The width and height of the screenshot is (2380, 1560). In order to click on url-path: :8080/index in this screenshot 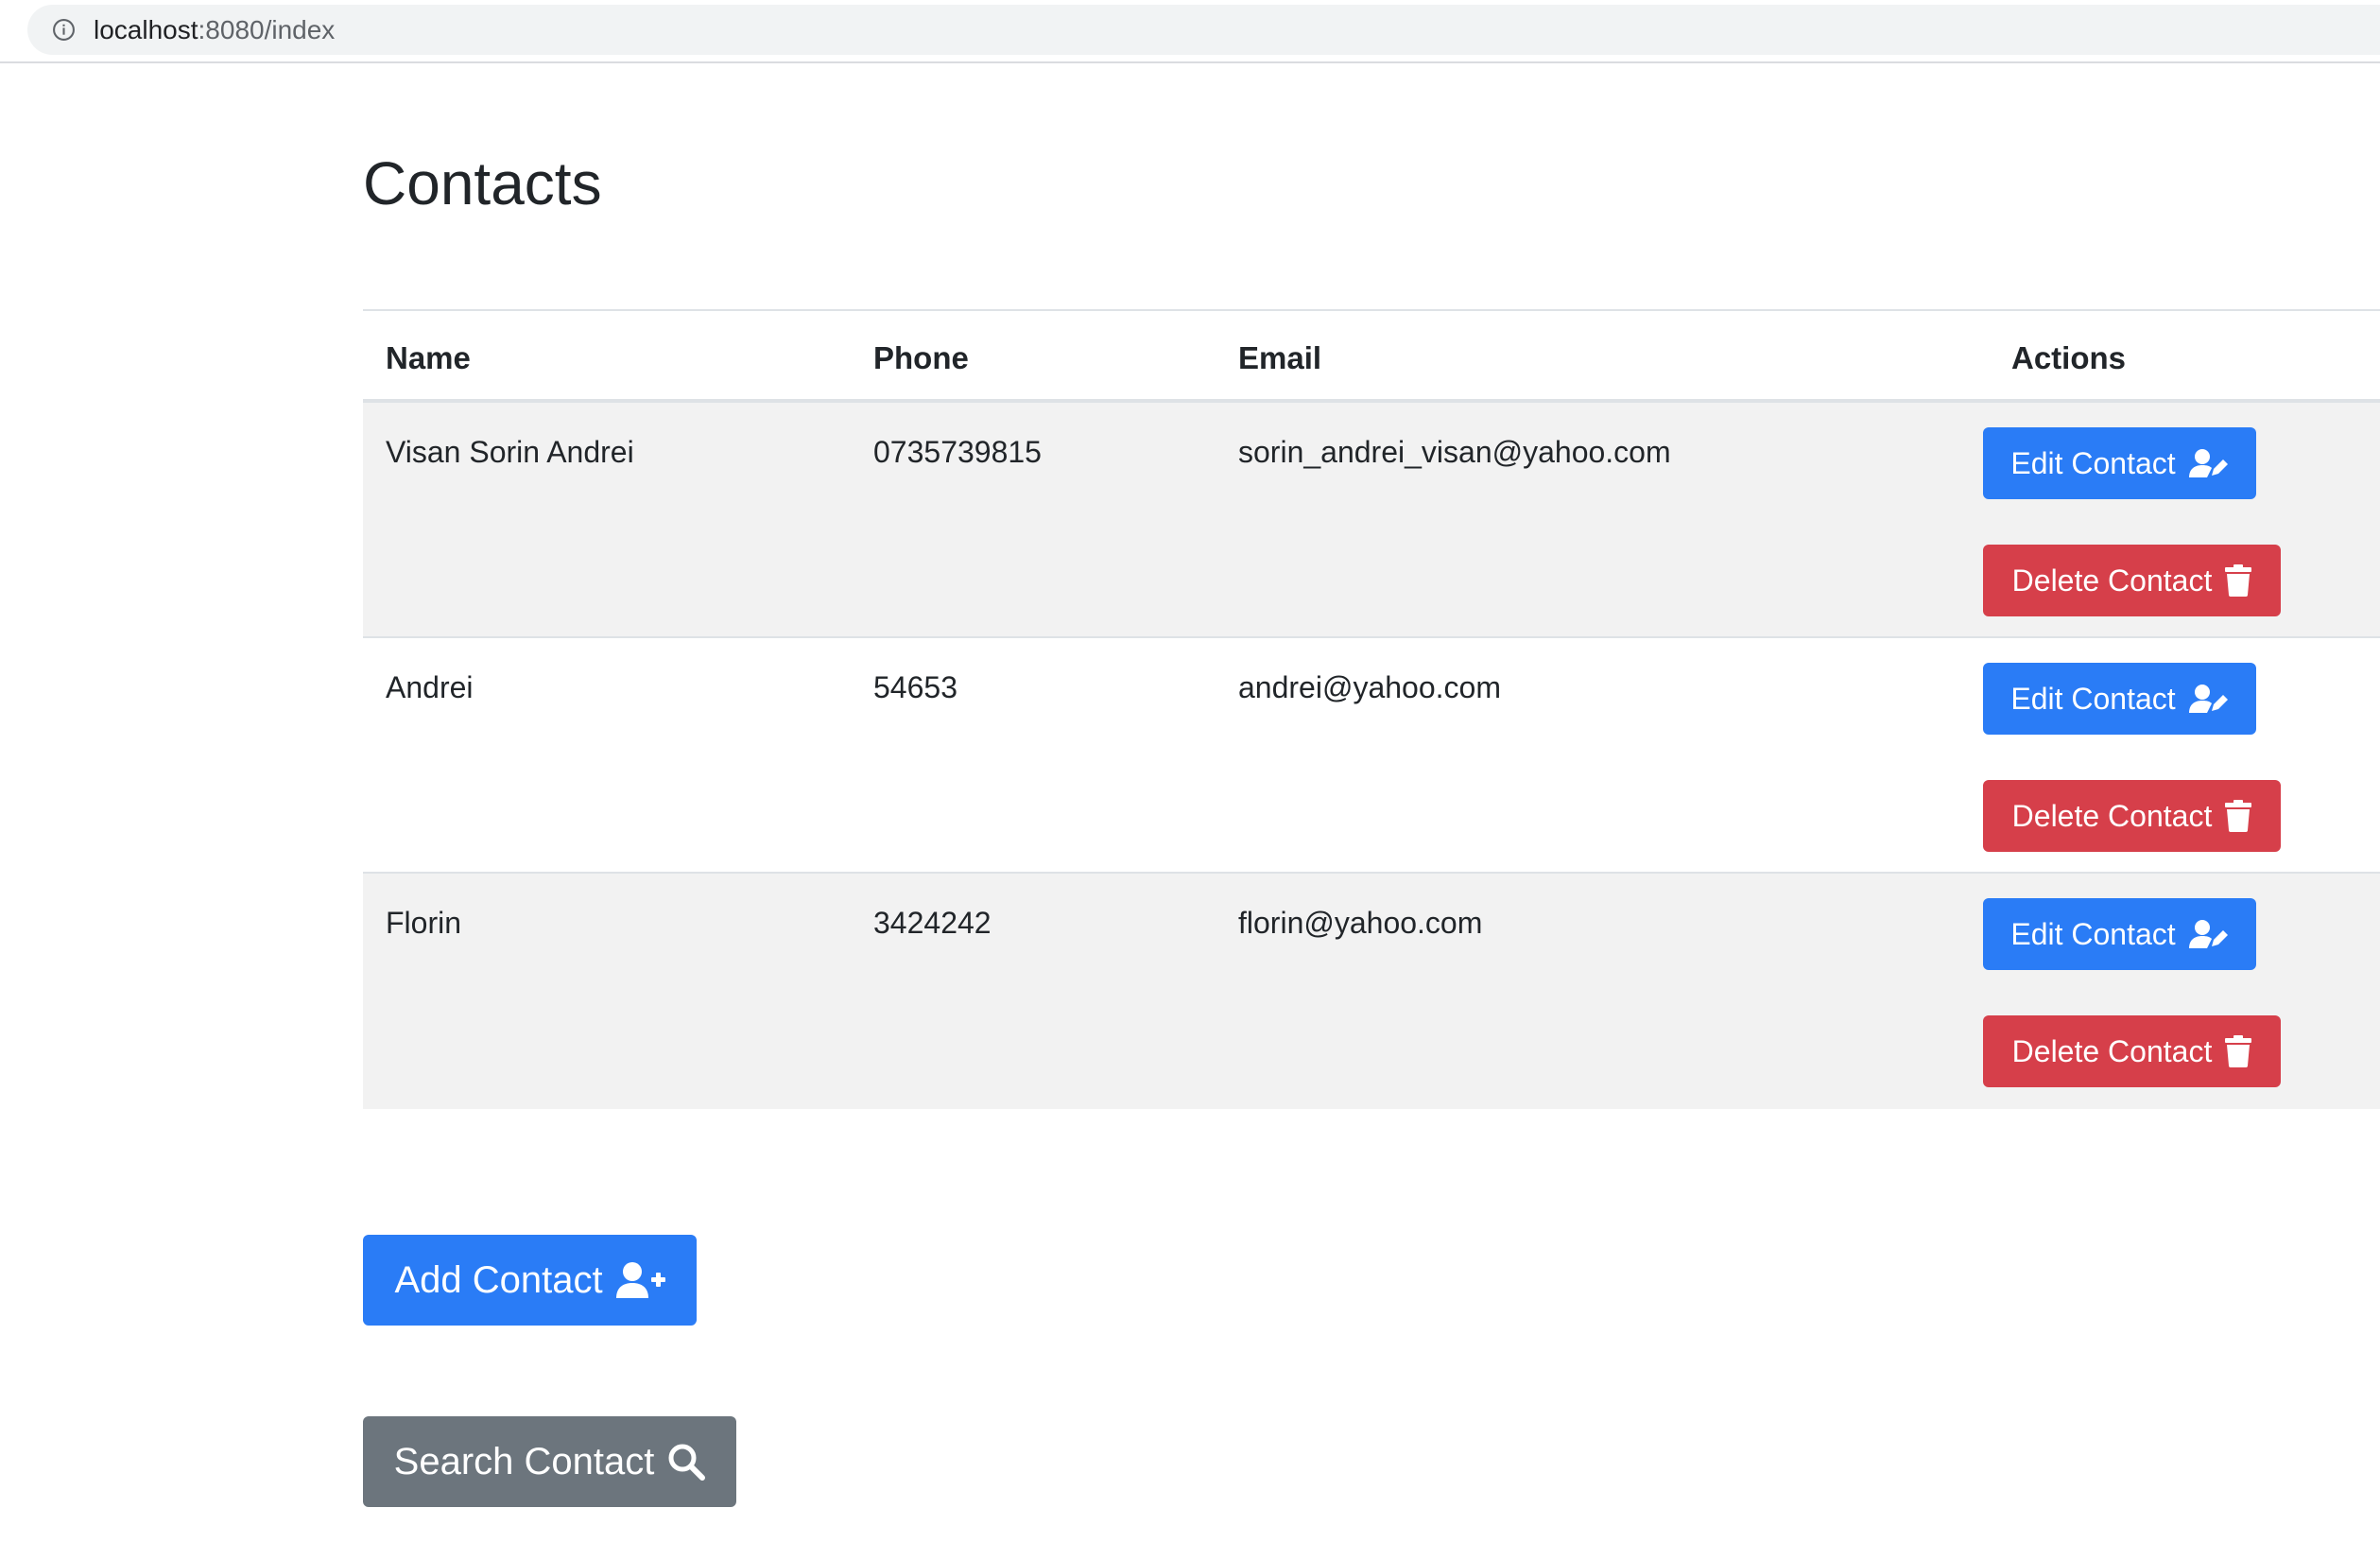, I will do `click(267, 29)`.